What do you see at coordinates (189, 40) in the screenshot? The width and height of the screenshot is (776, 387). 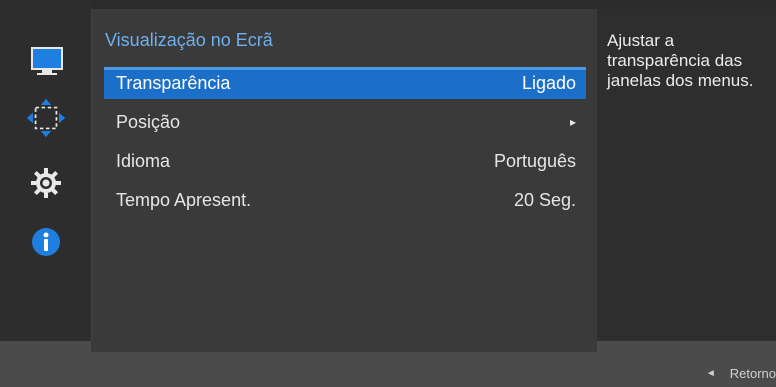 I see `menu-title: Visualização no Ecrã` at bounding box center [189, 40].